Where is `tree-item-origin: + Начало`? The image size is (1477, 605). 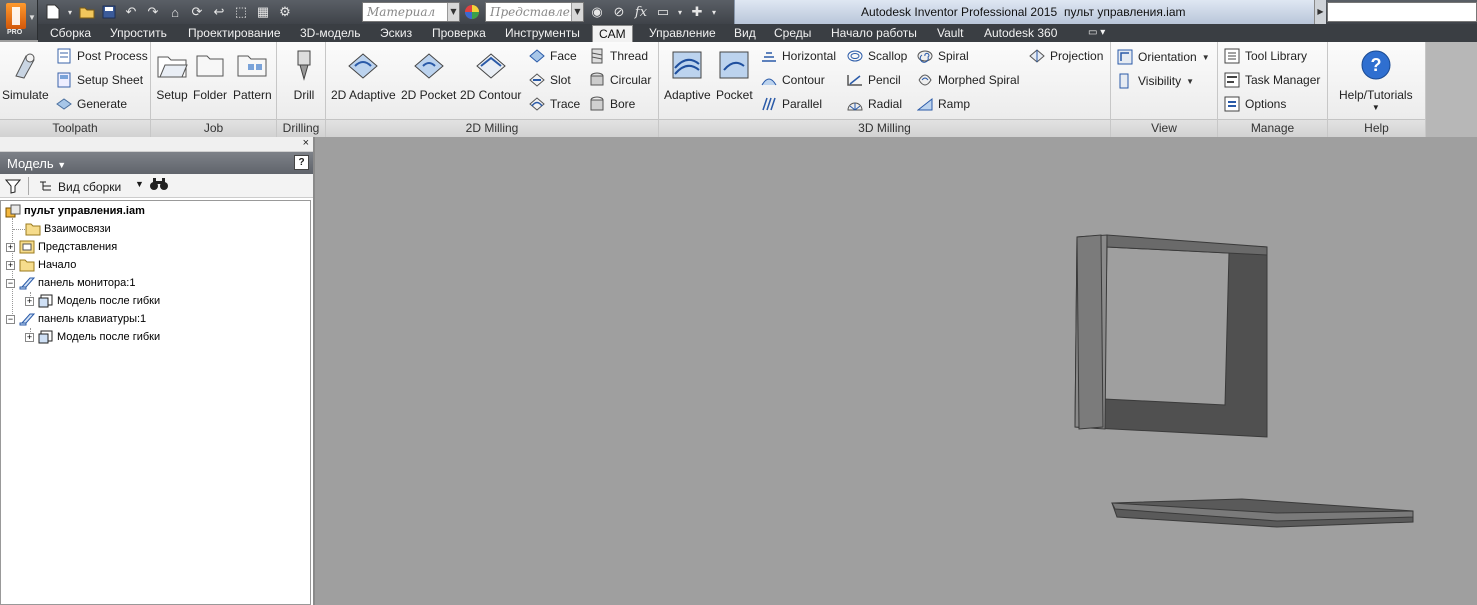 tree-item-origin: + Начало is located at coordinates (41, 265).